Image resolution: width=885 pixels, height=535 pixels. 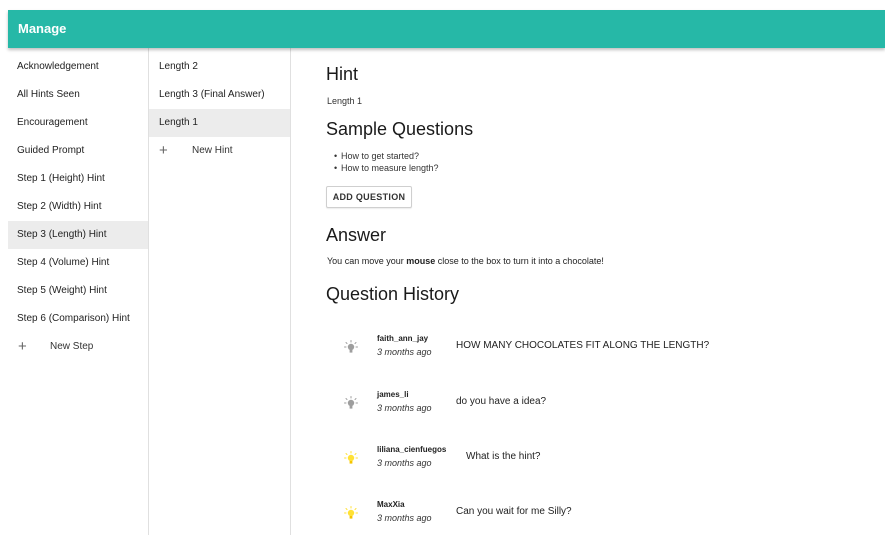 What do you see at coordinates (219, 123) in the screenshot?
I see `hint-item-length-1: Length 1` at bounding box center [219, 123].